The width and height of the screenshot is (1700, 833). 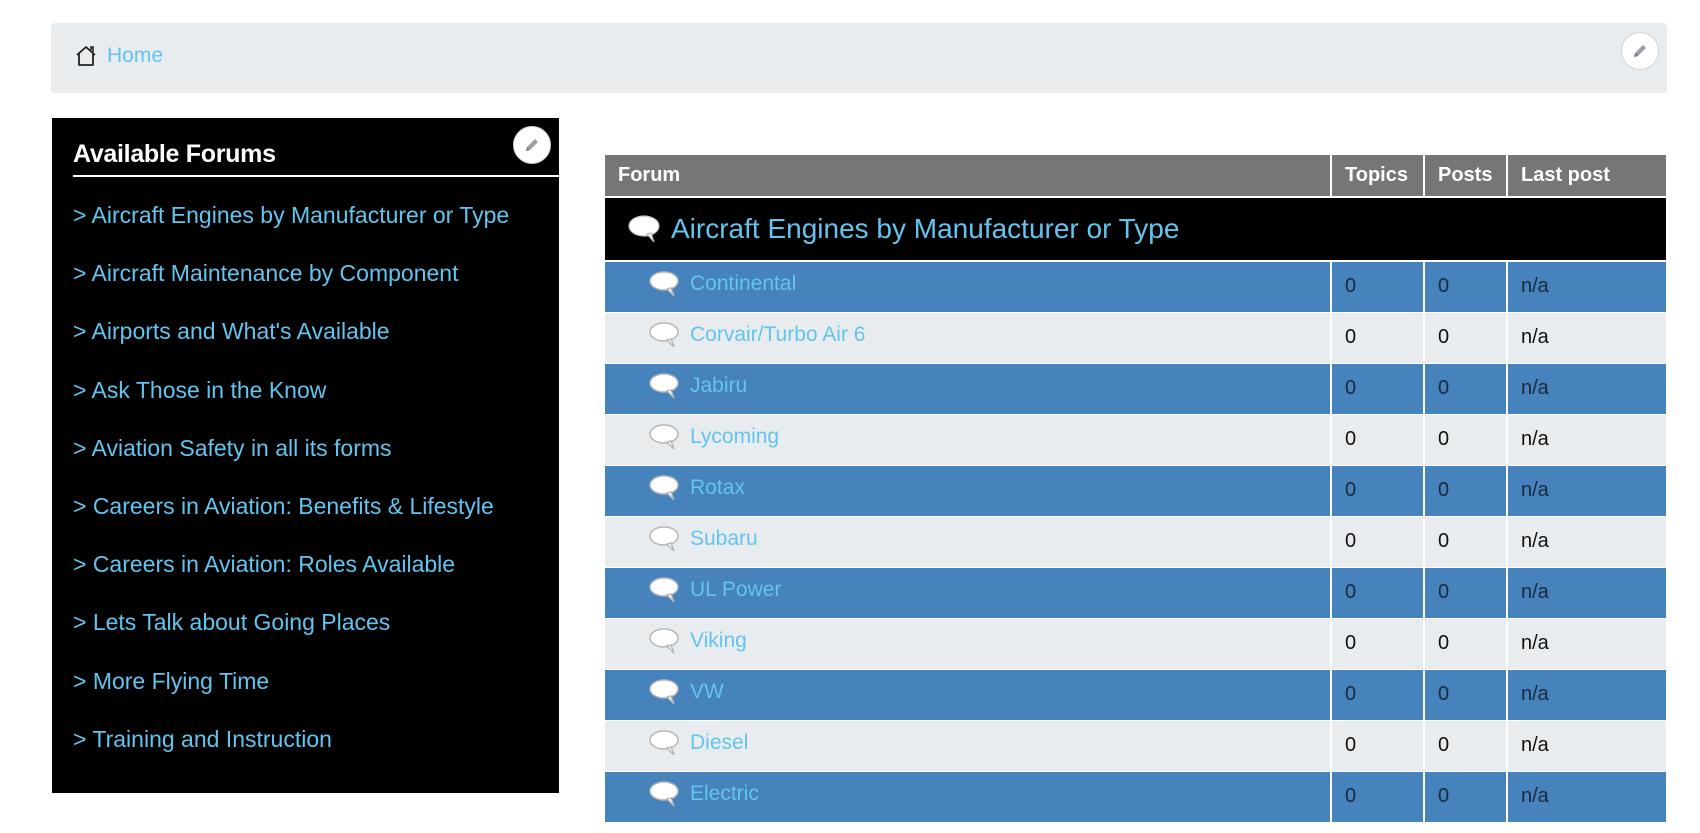 I want to click on table-row: Subaru 0 0 n/a, so click(x=1135, y=542).